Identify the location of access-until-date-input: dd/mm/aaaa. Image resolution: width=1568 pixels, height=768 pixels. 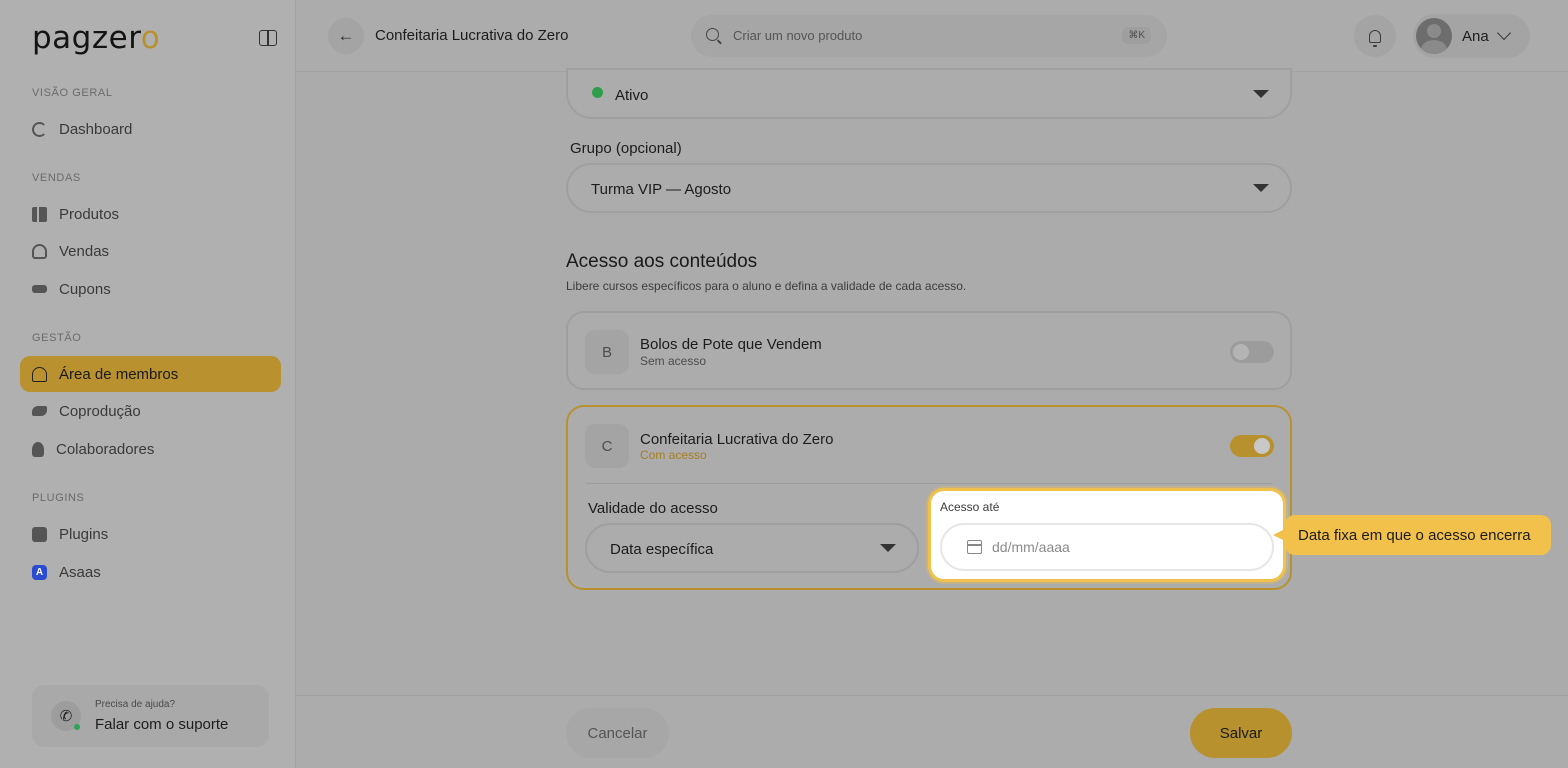
(1107, 547).